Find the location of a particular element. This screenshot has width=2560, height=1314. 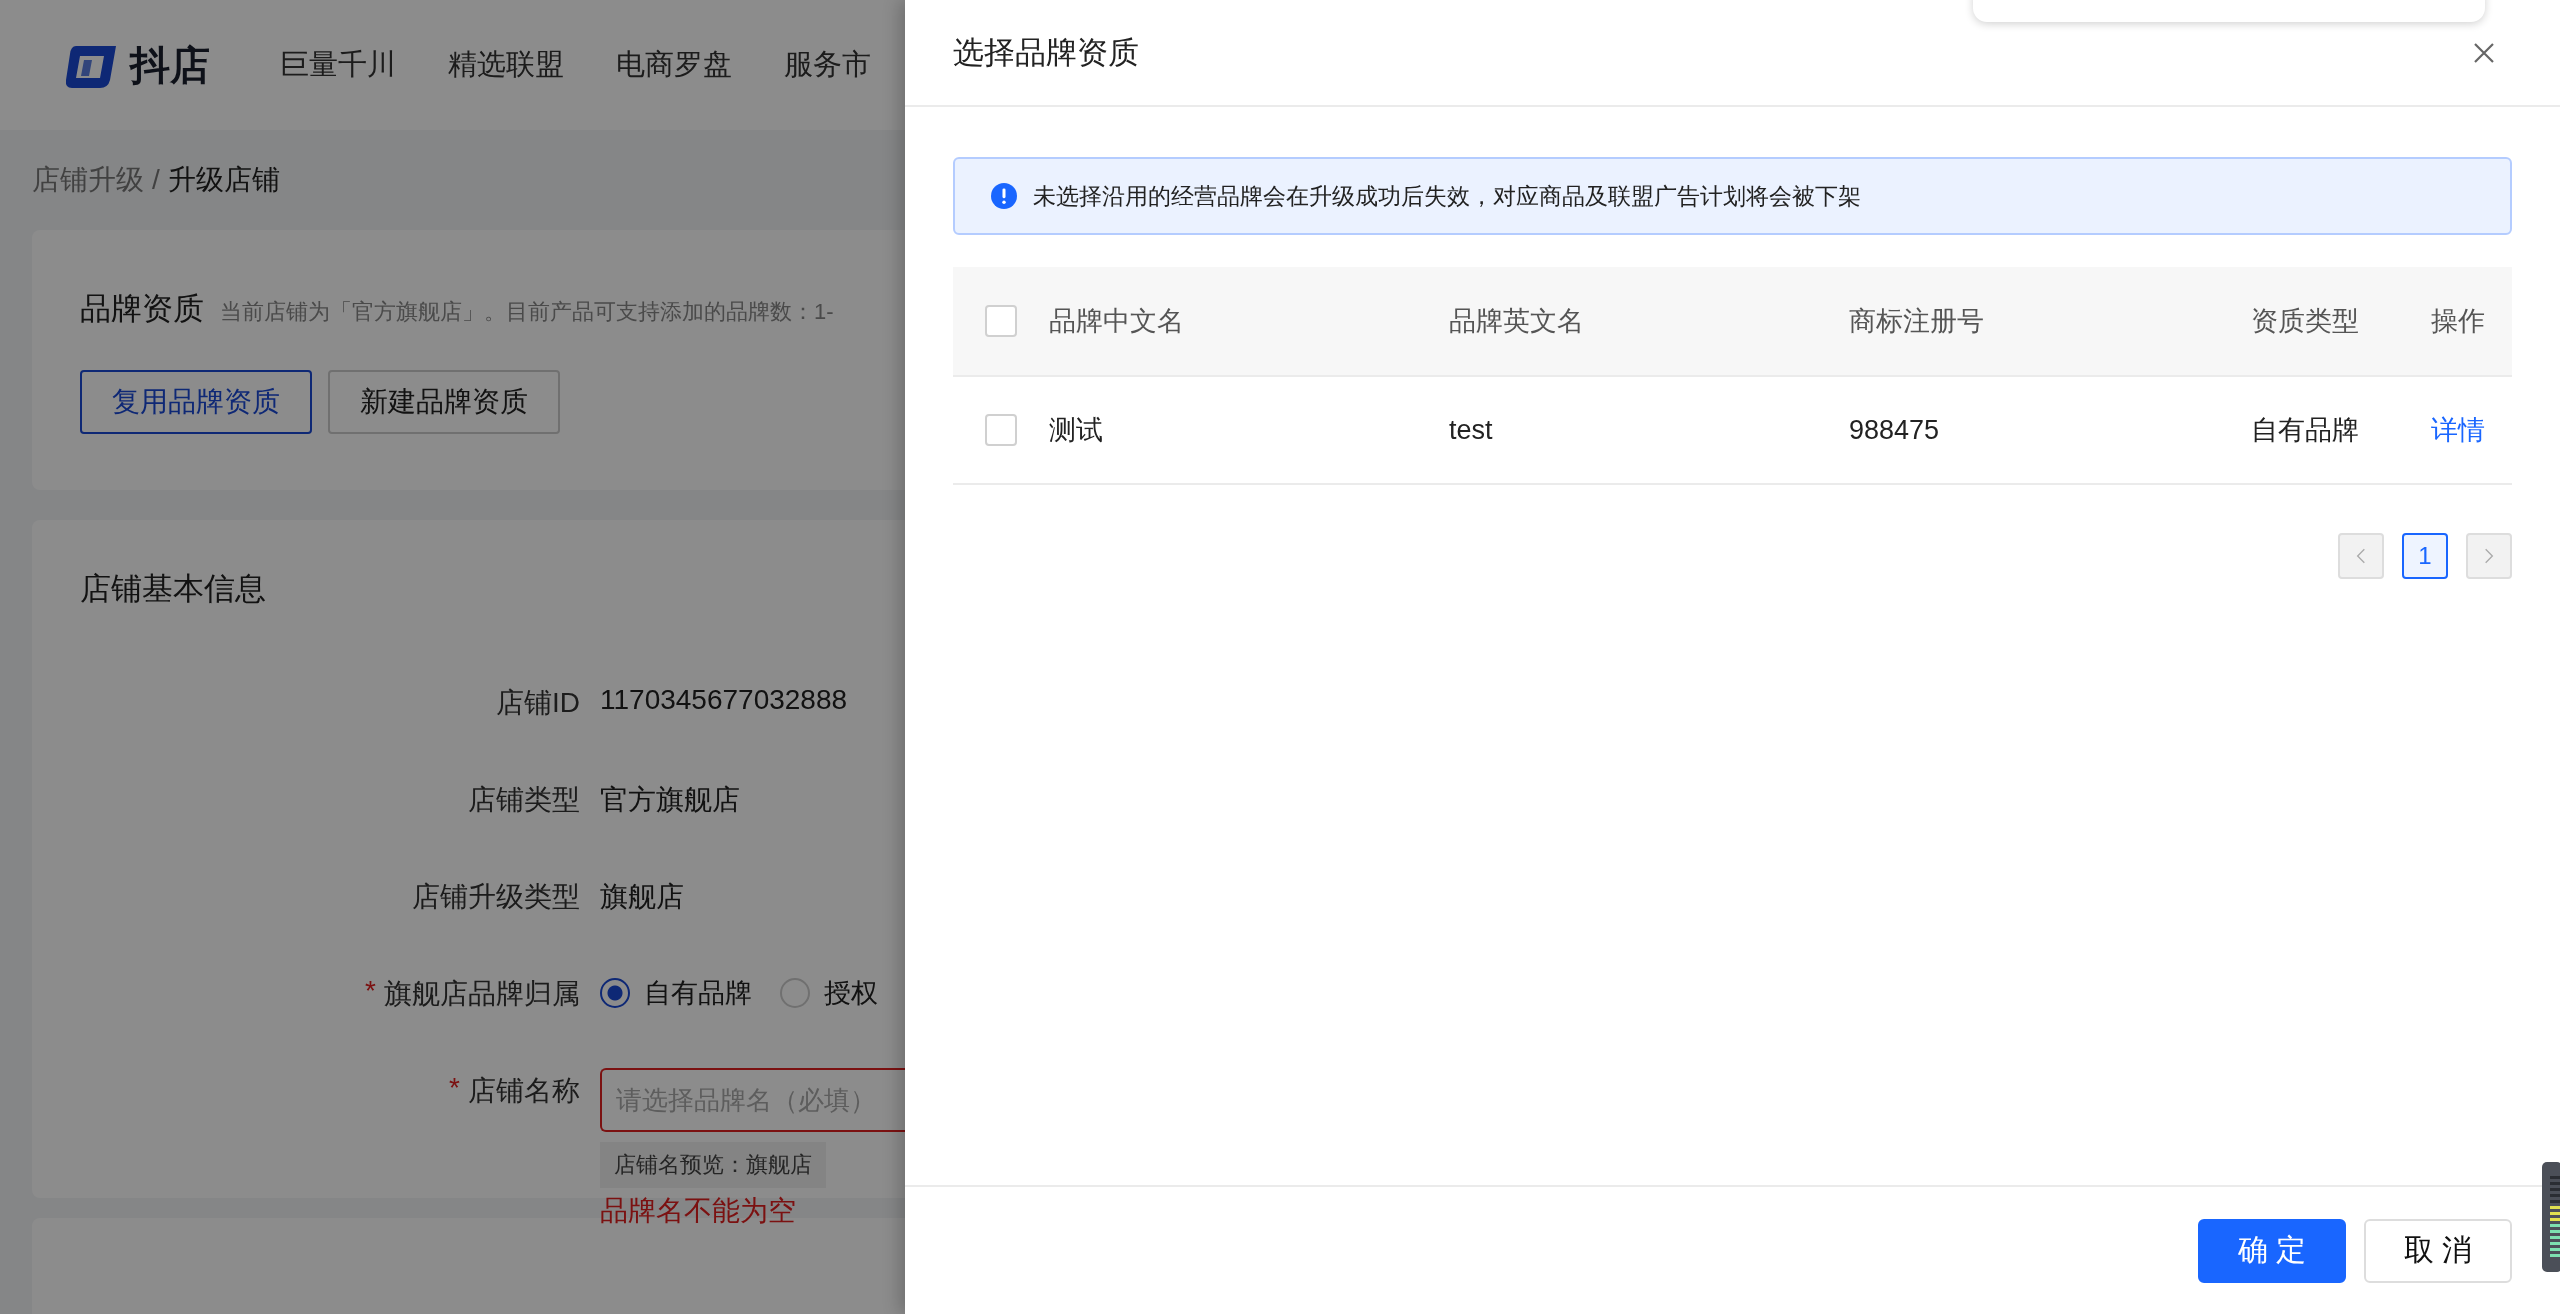

column-header: 资质类型 is located at coordinates (2305, 321).